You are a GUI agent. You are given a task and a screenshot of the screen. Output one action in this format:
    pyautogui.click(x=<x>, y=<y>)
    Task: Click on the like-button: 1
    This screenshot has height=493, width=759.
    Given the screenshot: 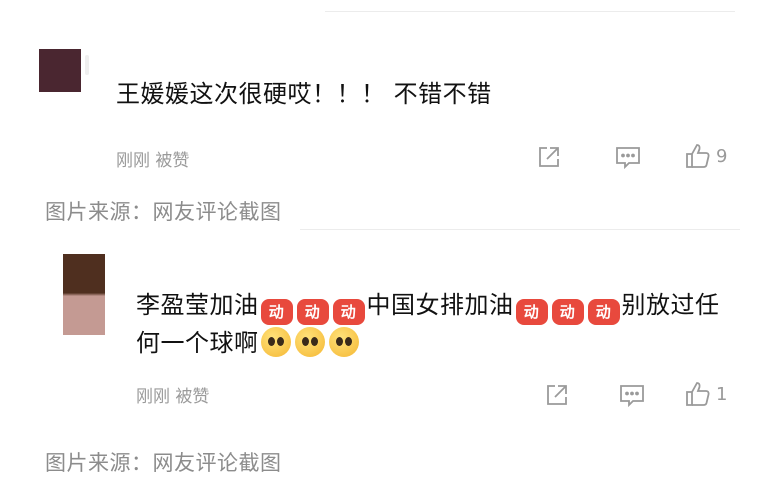 What is the action you would take?
    pyautogui.click(x=705, y=394)
    